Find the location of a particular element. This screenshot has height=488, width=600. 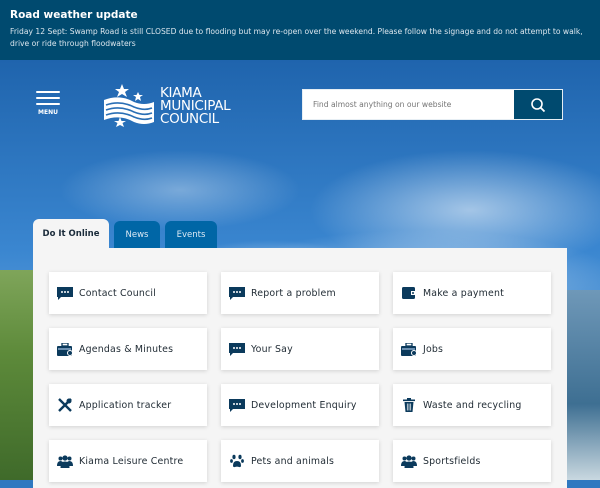

service-card-your-say: Your Say is located at coordinates (300, 349).